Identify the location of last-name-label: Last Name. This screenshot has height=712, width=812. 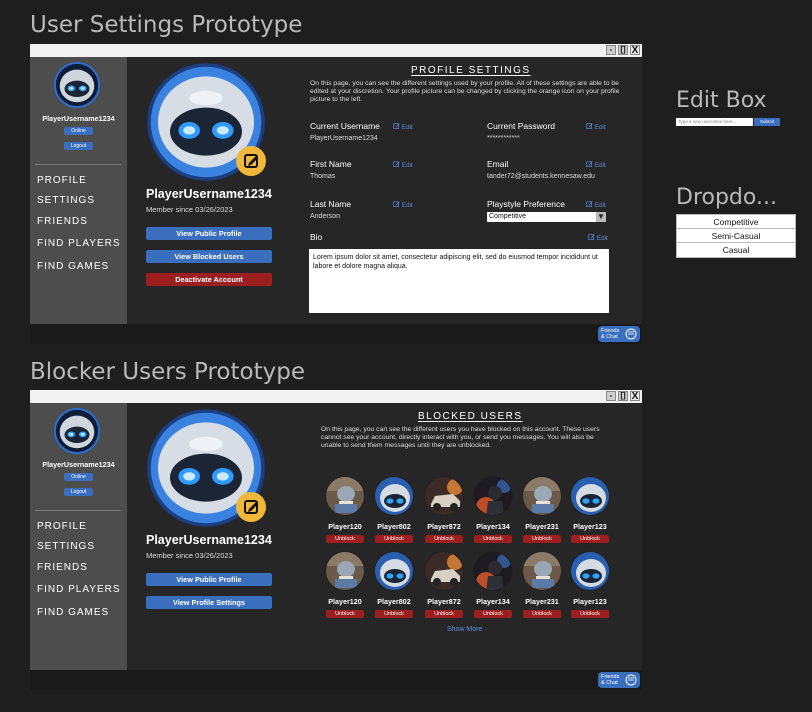
(331, 204).